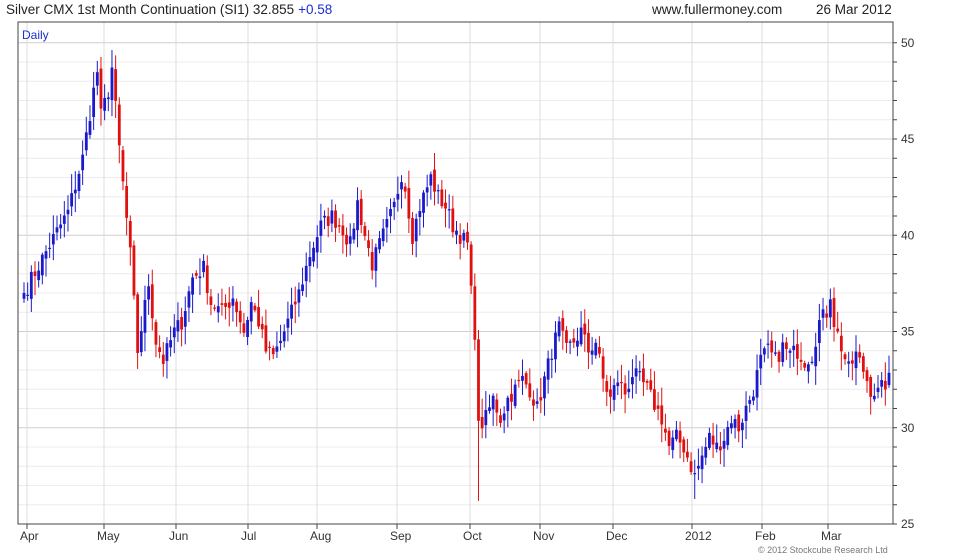 Image resolution: width=980 pixels, height=560 pixels. Describe the element at coordinates (543, 536) in the screenshot. I see `x-tick-label: Nov` at that location.